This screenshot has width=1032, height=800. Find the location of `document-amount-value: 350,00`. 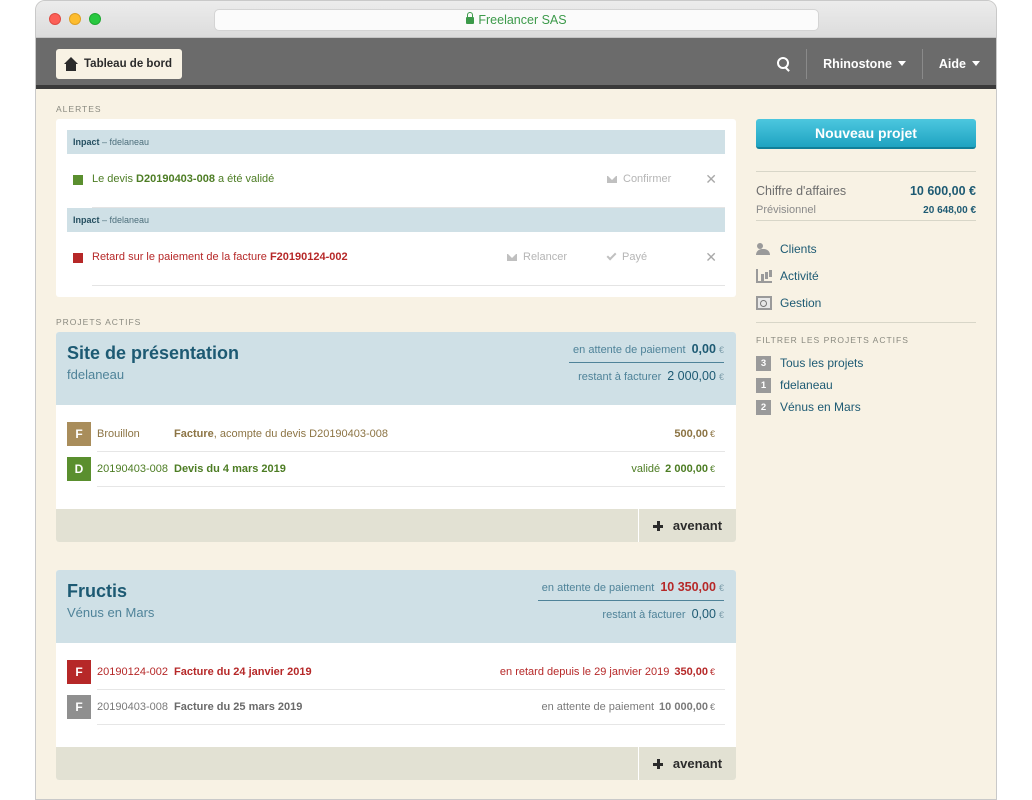

document-amount-value: 350,00 is located at coordinates (691, 672).